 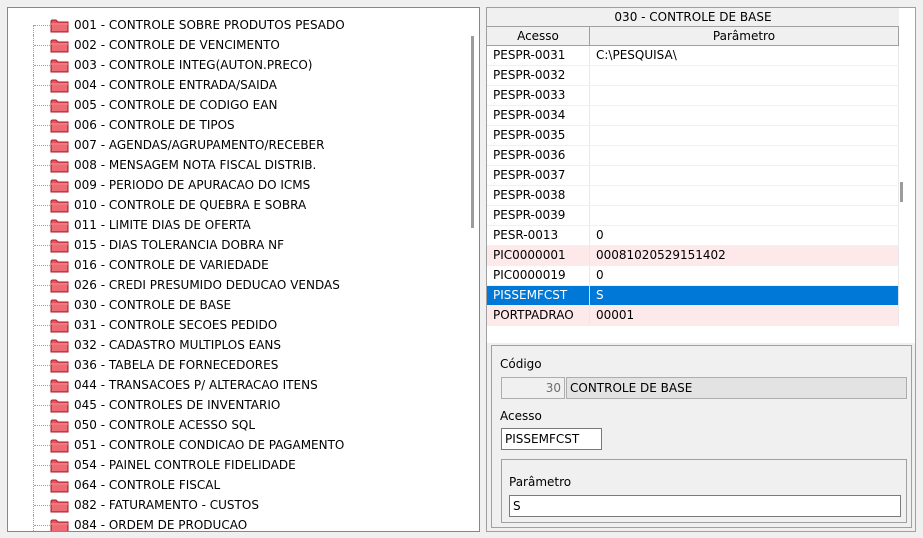 I want to click on grid-row: PESPR-0036, so click(x=693, y=156).